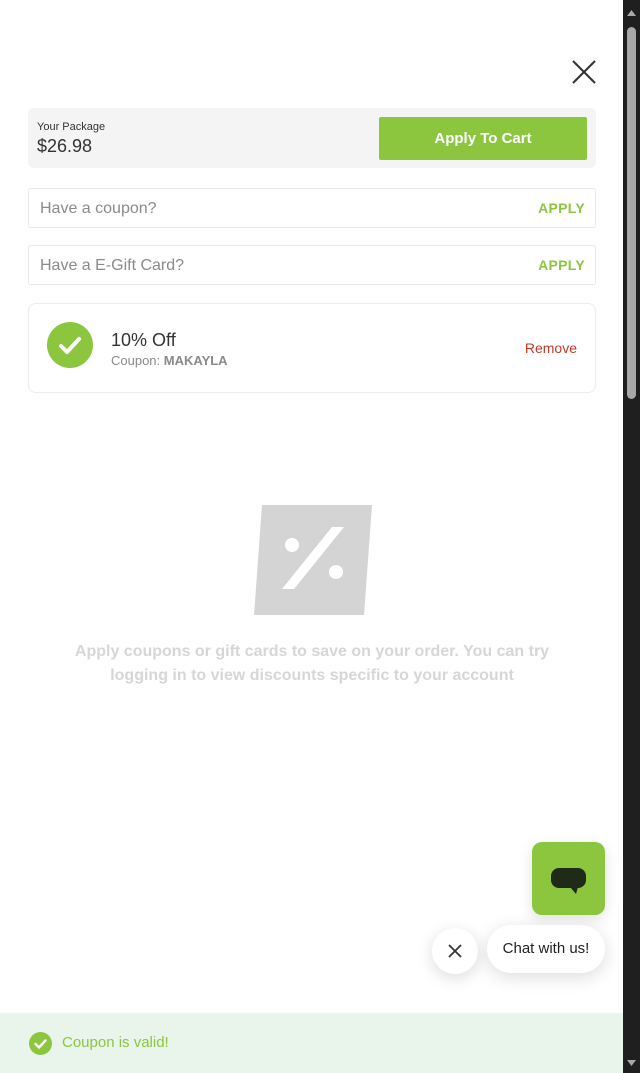 The width and height of the screenshot is (640, 1073). I want to click on discount-title: 10% Off, so click(143, 340).